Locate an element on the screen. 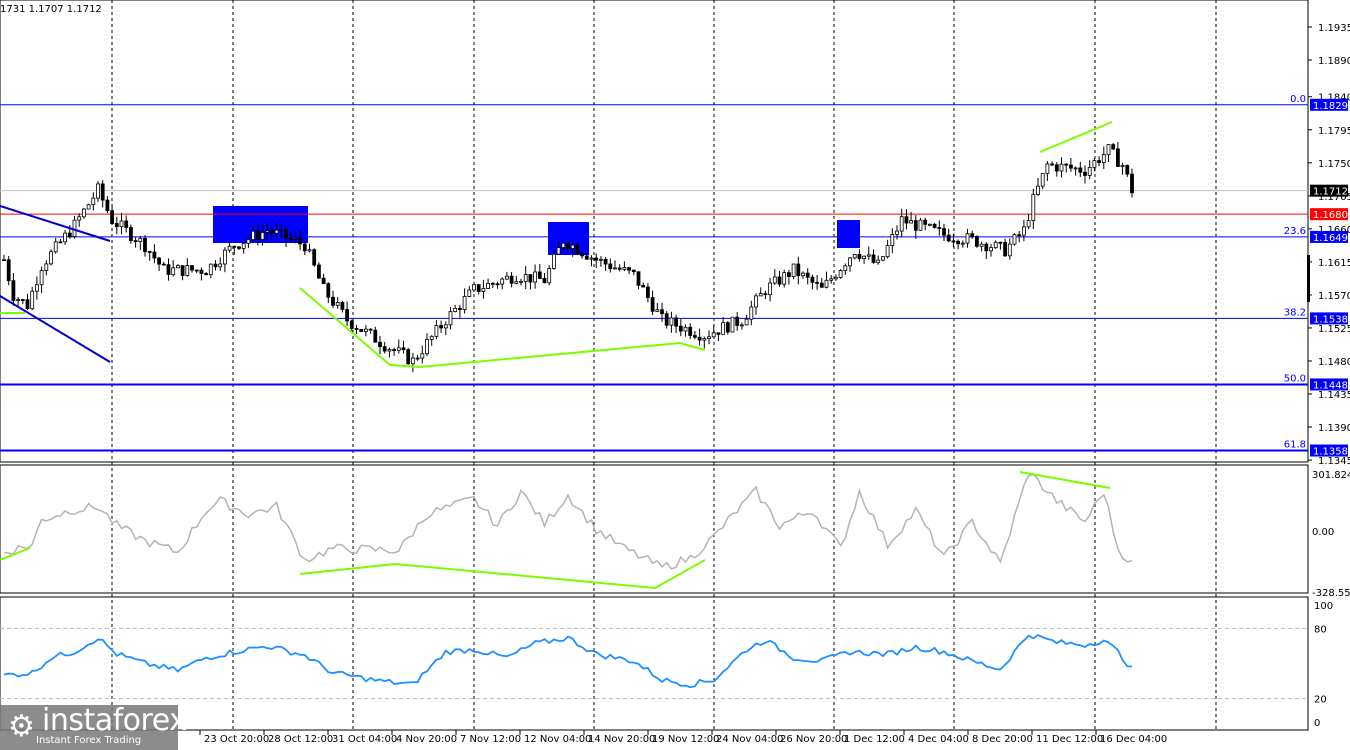 The image size is (1350, 750). price-tick-label: 1.1750 is located at coordinates (1334, 164).